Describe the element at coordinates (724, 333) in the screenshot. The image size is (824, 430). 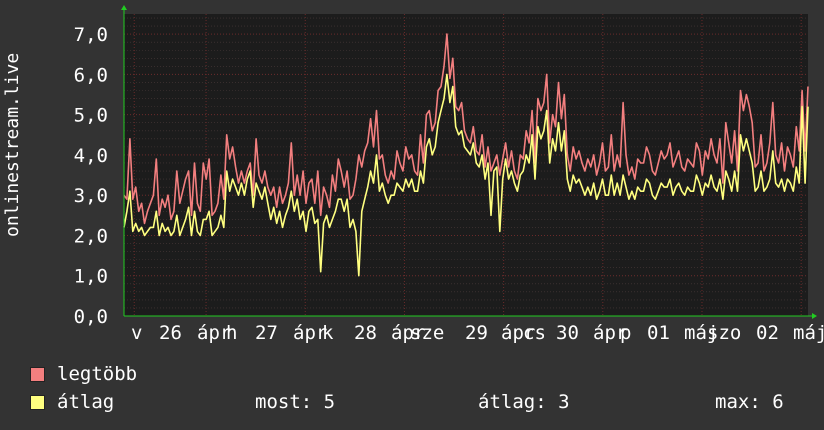
I see `x-tick-label: szo` at that location.